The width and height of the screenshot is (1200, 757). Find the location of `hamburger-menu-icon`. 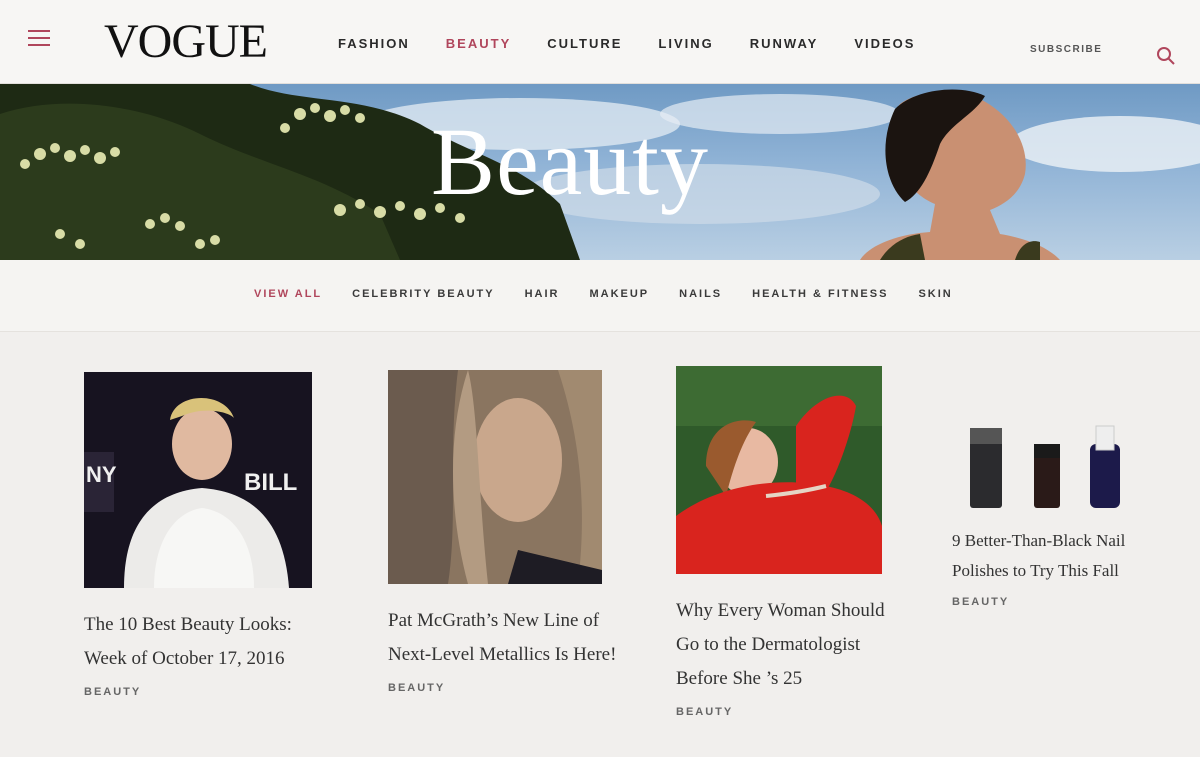

hamburger-menu-icon is located at coordinates (39, 40).